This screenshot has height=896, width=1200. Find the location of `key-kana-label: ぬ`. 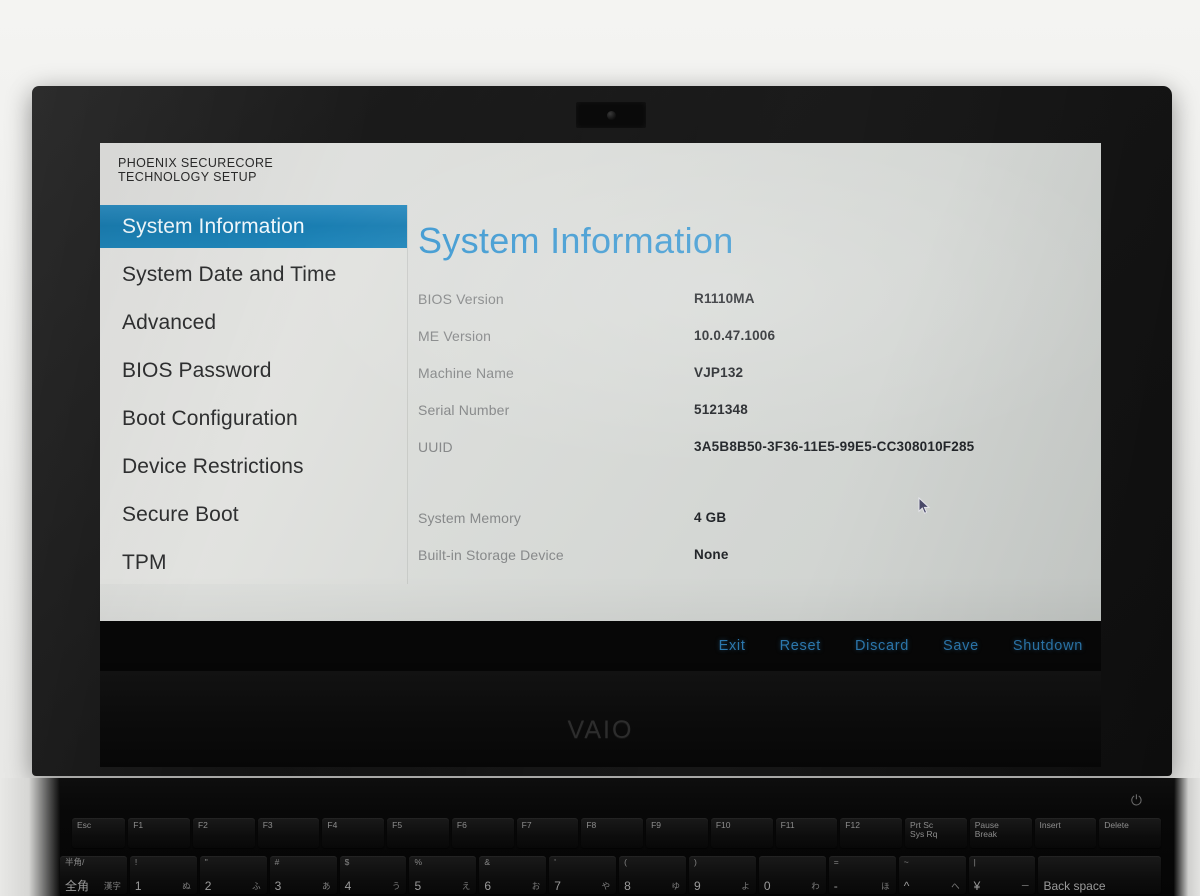

key-kana-label: ぬ is located at coordinates (186, 886).